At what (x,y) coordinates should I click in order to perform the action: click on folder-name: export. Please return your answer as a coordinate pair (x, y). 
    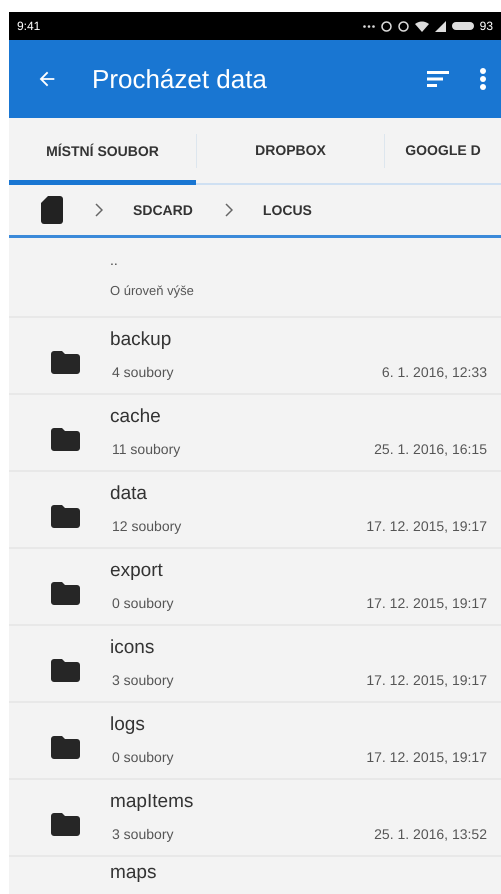
    Looking at the image, I should click on (137, 571).